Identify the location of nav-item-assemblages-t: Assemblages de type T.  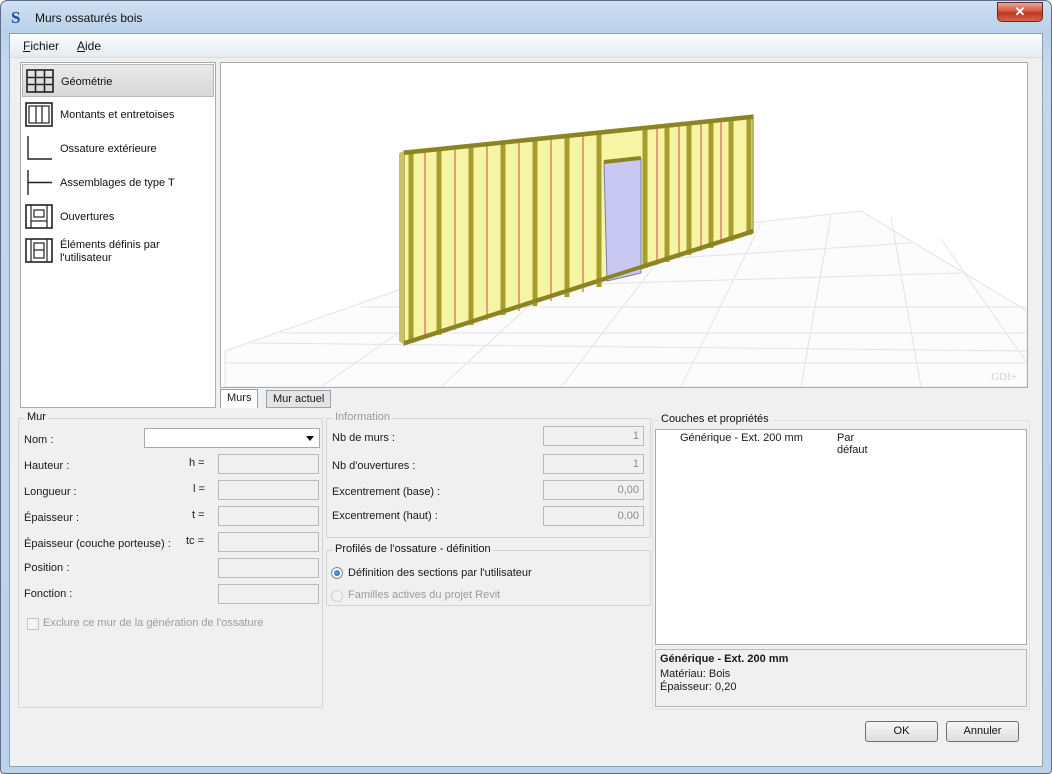
(118, 182).